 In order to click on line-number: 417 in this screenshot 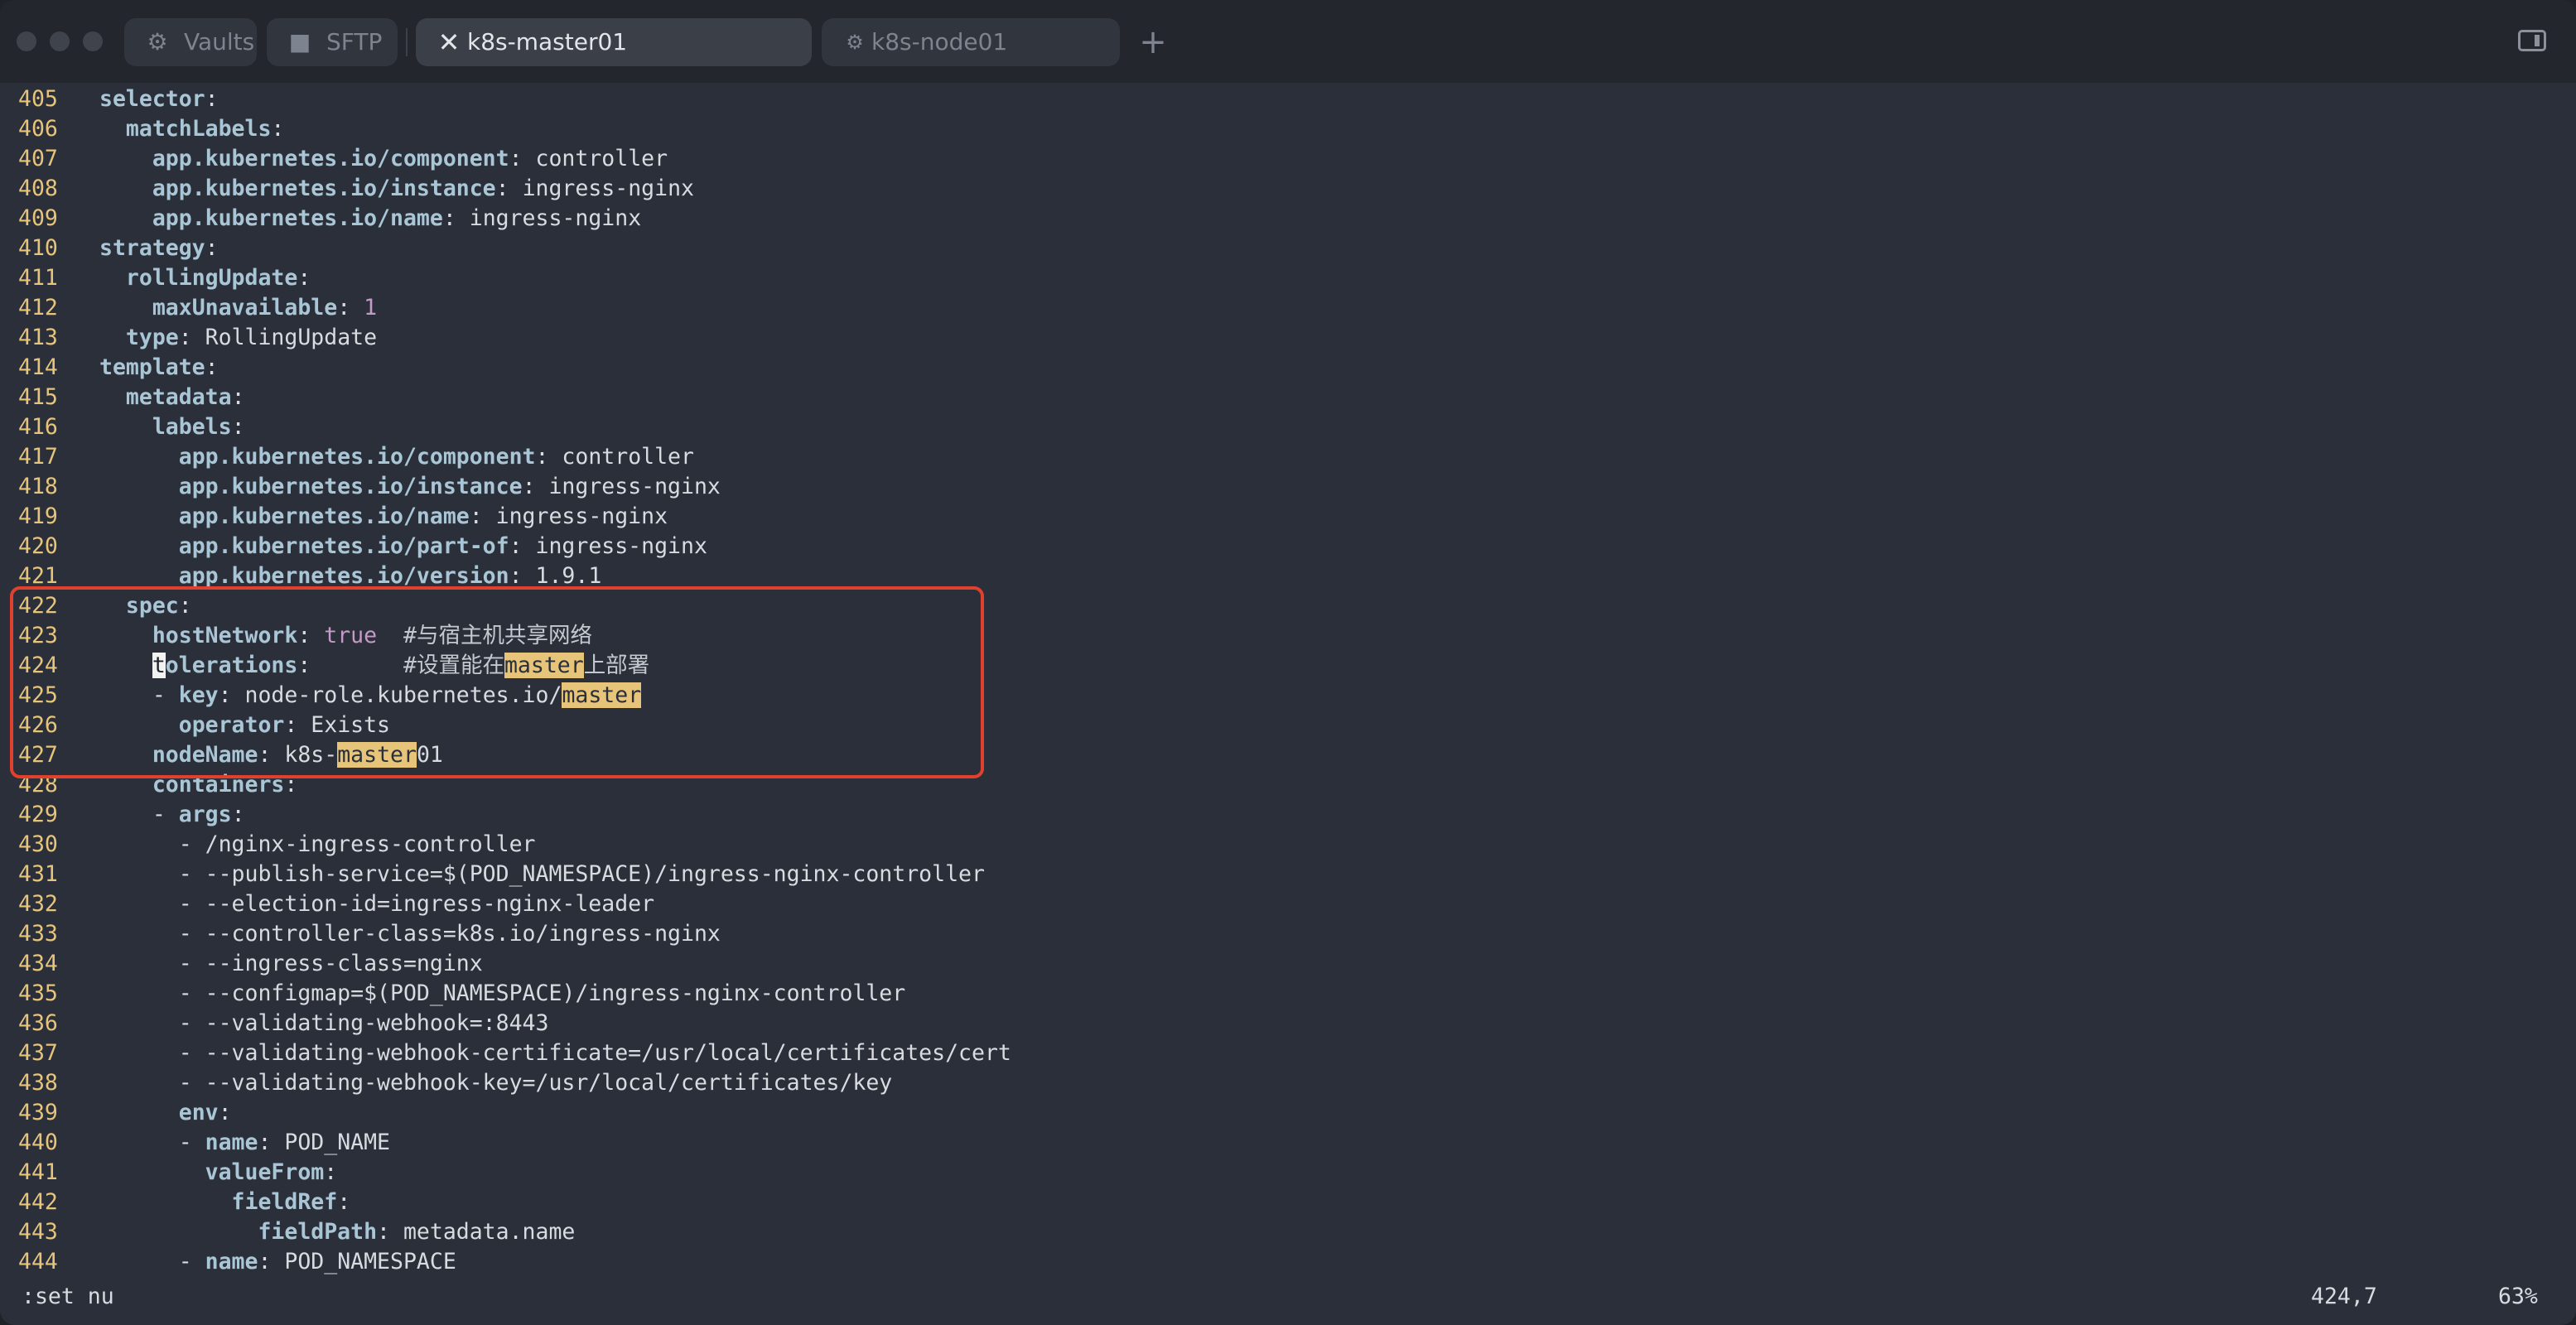, I will do `click(38, 457)`.